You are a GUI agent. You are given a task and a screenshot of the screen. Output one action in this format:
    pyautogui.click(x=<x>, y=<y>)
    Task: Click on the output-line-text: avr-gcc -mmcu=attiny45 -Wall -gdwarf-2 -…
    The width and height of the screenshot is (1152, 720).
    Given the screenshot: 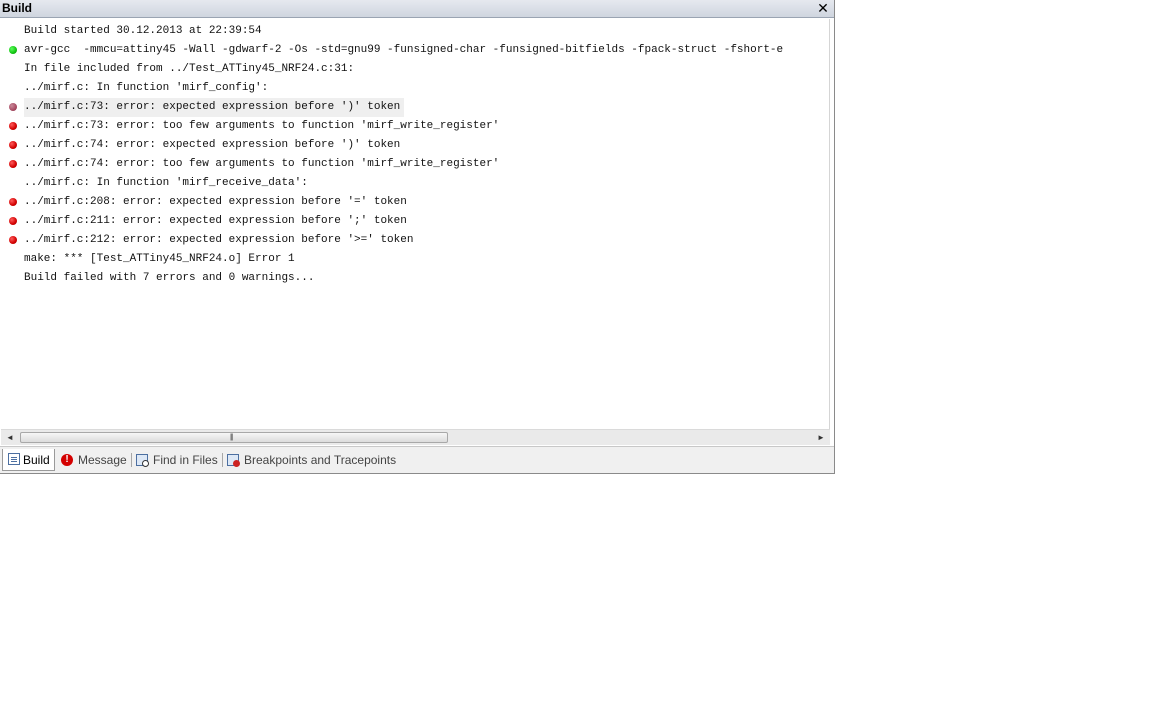 What is the action you would take?
    pyautogui.click(x=404, y=50)
    